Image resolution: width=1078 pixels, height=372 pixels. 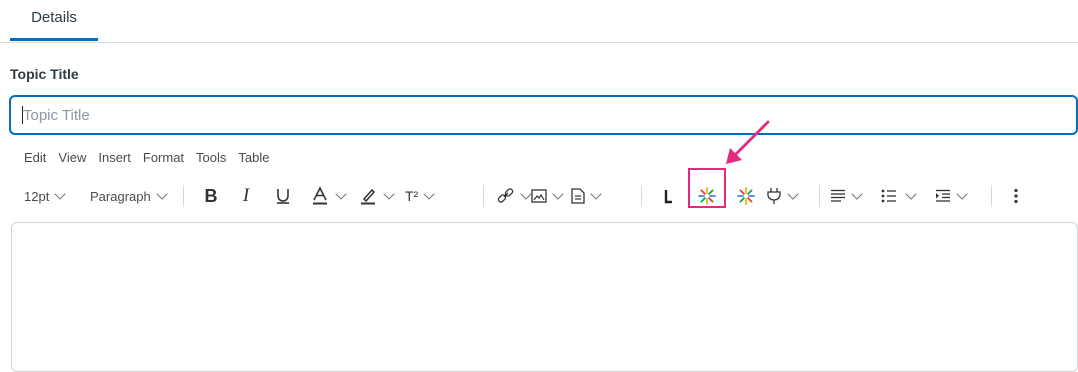 What do you see at coordinates (888, 196) in the screenshot?
I see `bullet-list-icon` at bounding box center [888, 196].